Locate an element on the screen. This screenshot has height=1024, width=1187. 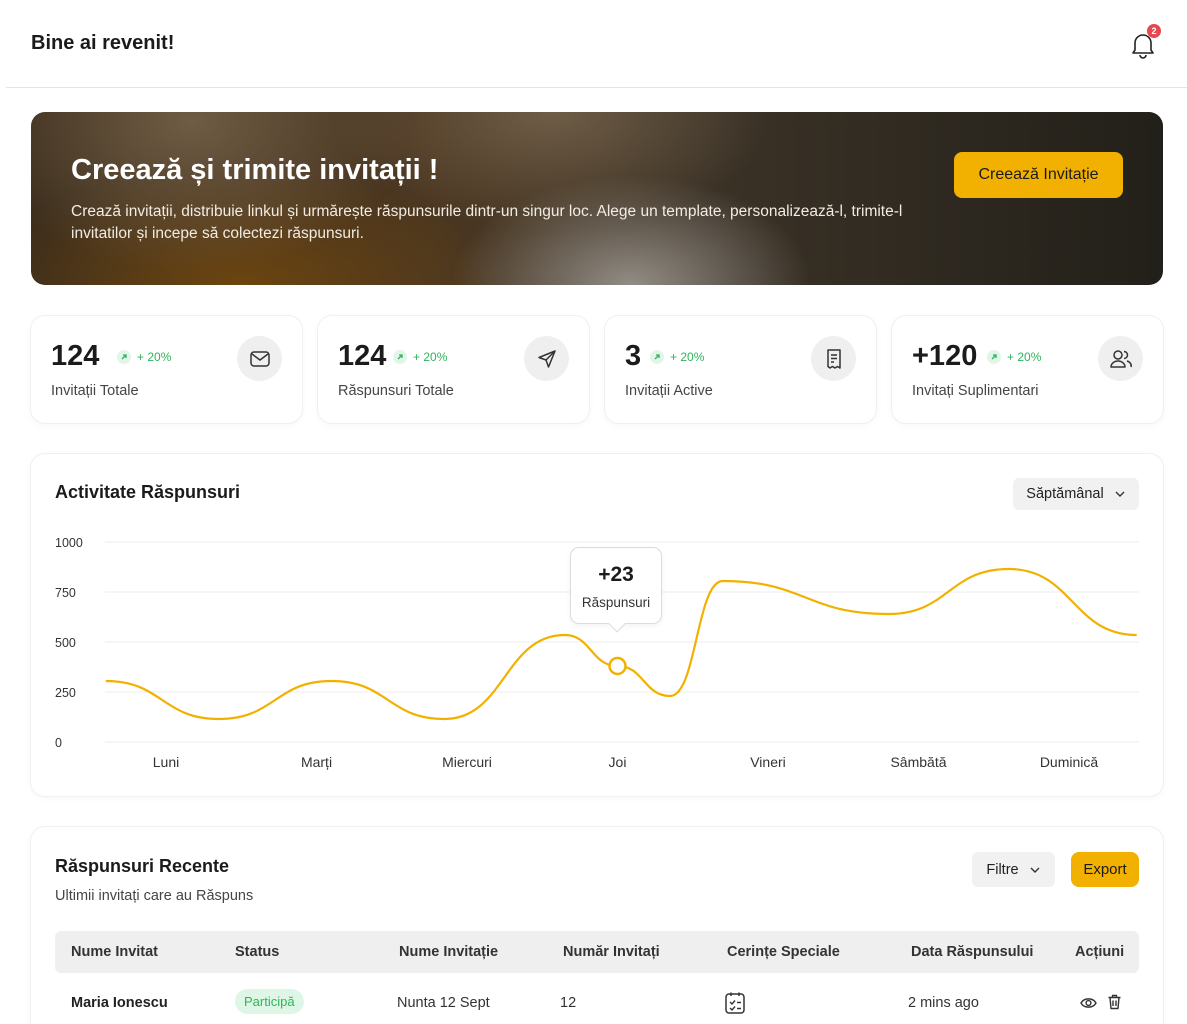
trash-icon is located at coordinates (1114, 1002).